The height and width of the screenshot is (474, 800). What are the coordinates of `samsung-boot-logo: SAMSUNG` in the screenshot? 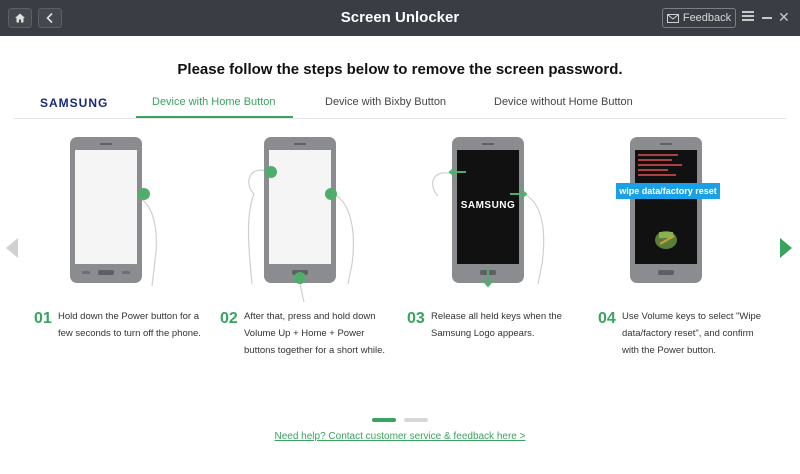 It's located at (488, 205).